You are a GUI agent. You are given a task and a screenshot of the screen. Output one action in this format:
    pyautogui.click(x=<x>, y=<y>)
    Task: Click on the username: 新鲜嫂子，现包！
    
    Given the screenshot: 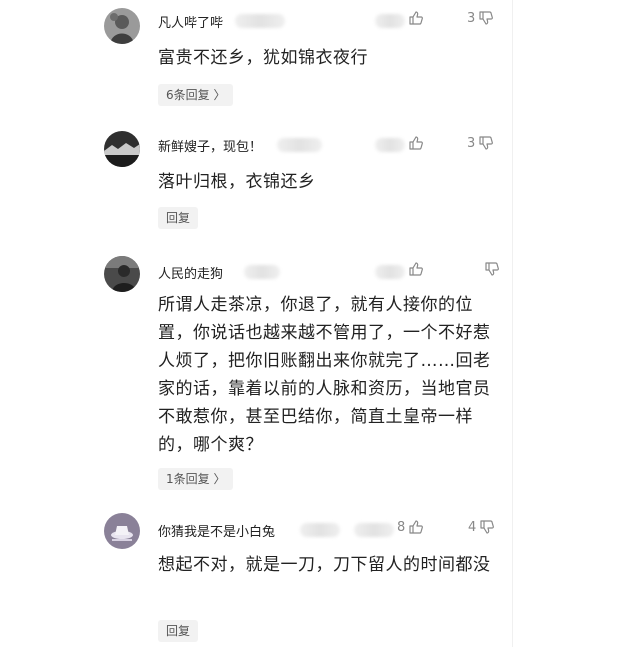 What is the action you would take?
    pyautogui.click(x=210, y=145)
    